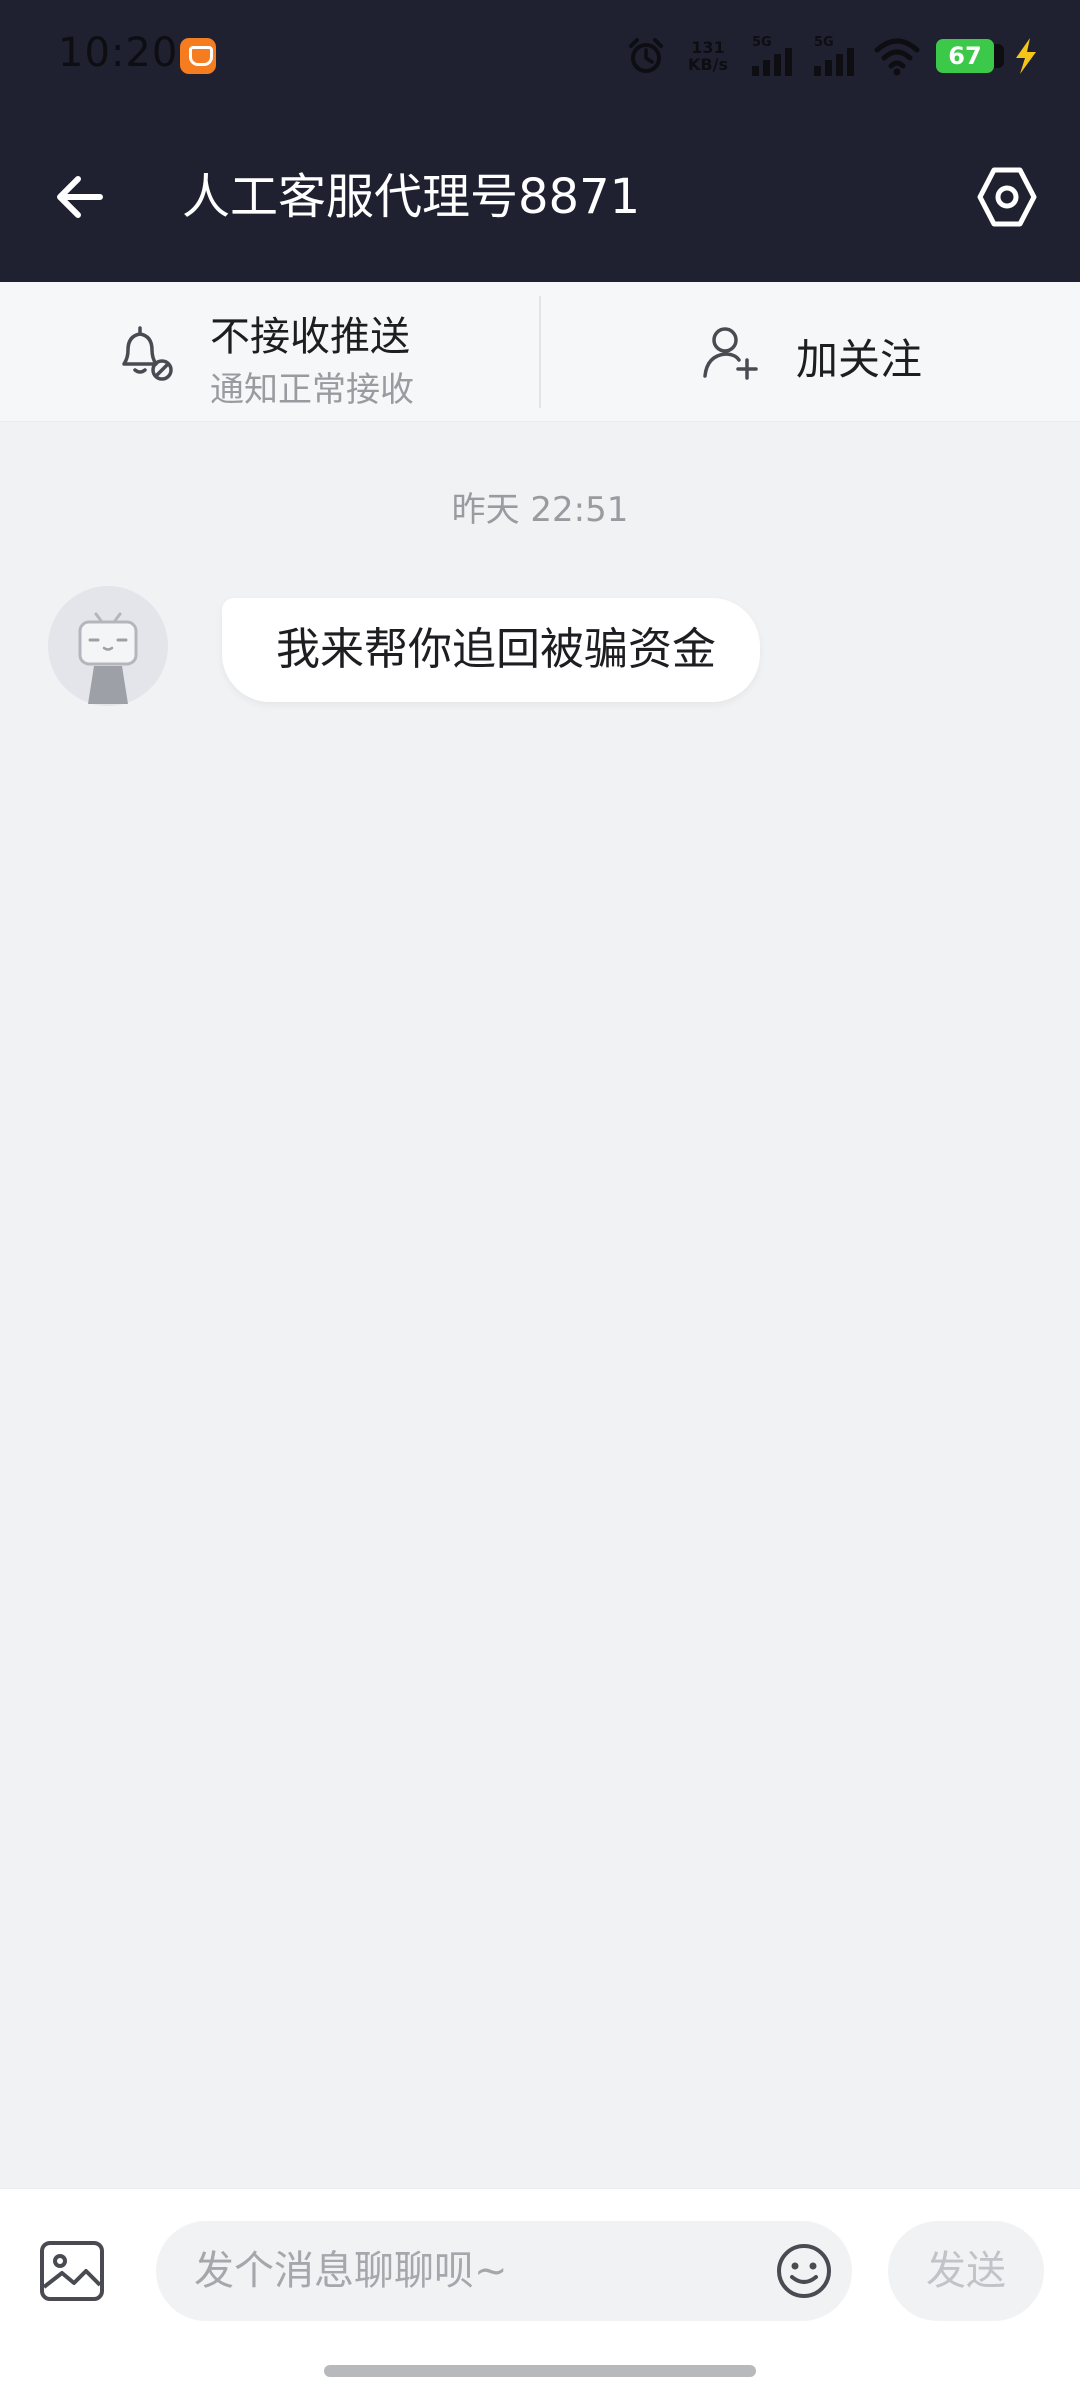 The width and height of the screenshot is (1080, 2400). I want to click on message-timestamp: 昨天 22:51, so click(540, 510).